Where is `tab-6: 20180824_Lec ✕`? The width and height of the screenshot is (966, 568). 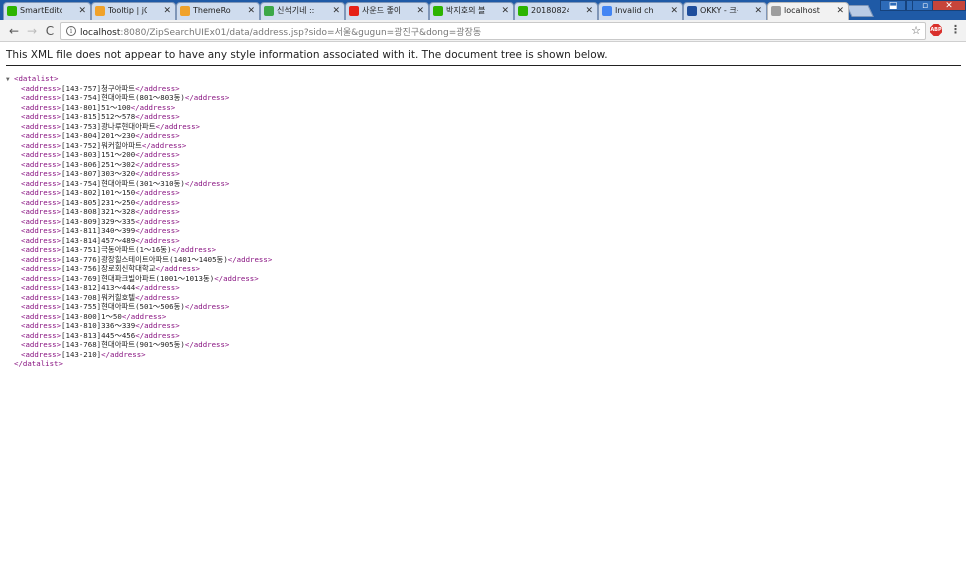 tab-6: 20180824_Lec ✕ is located at coordinates (556, 11).